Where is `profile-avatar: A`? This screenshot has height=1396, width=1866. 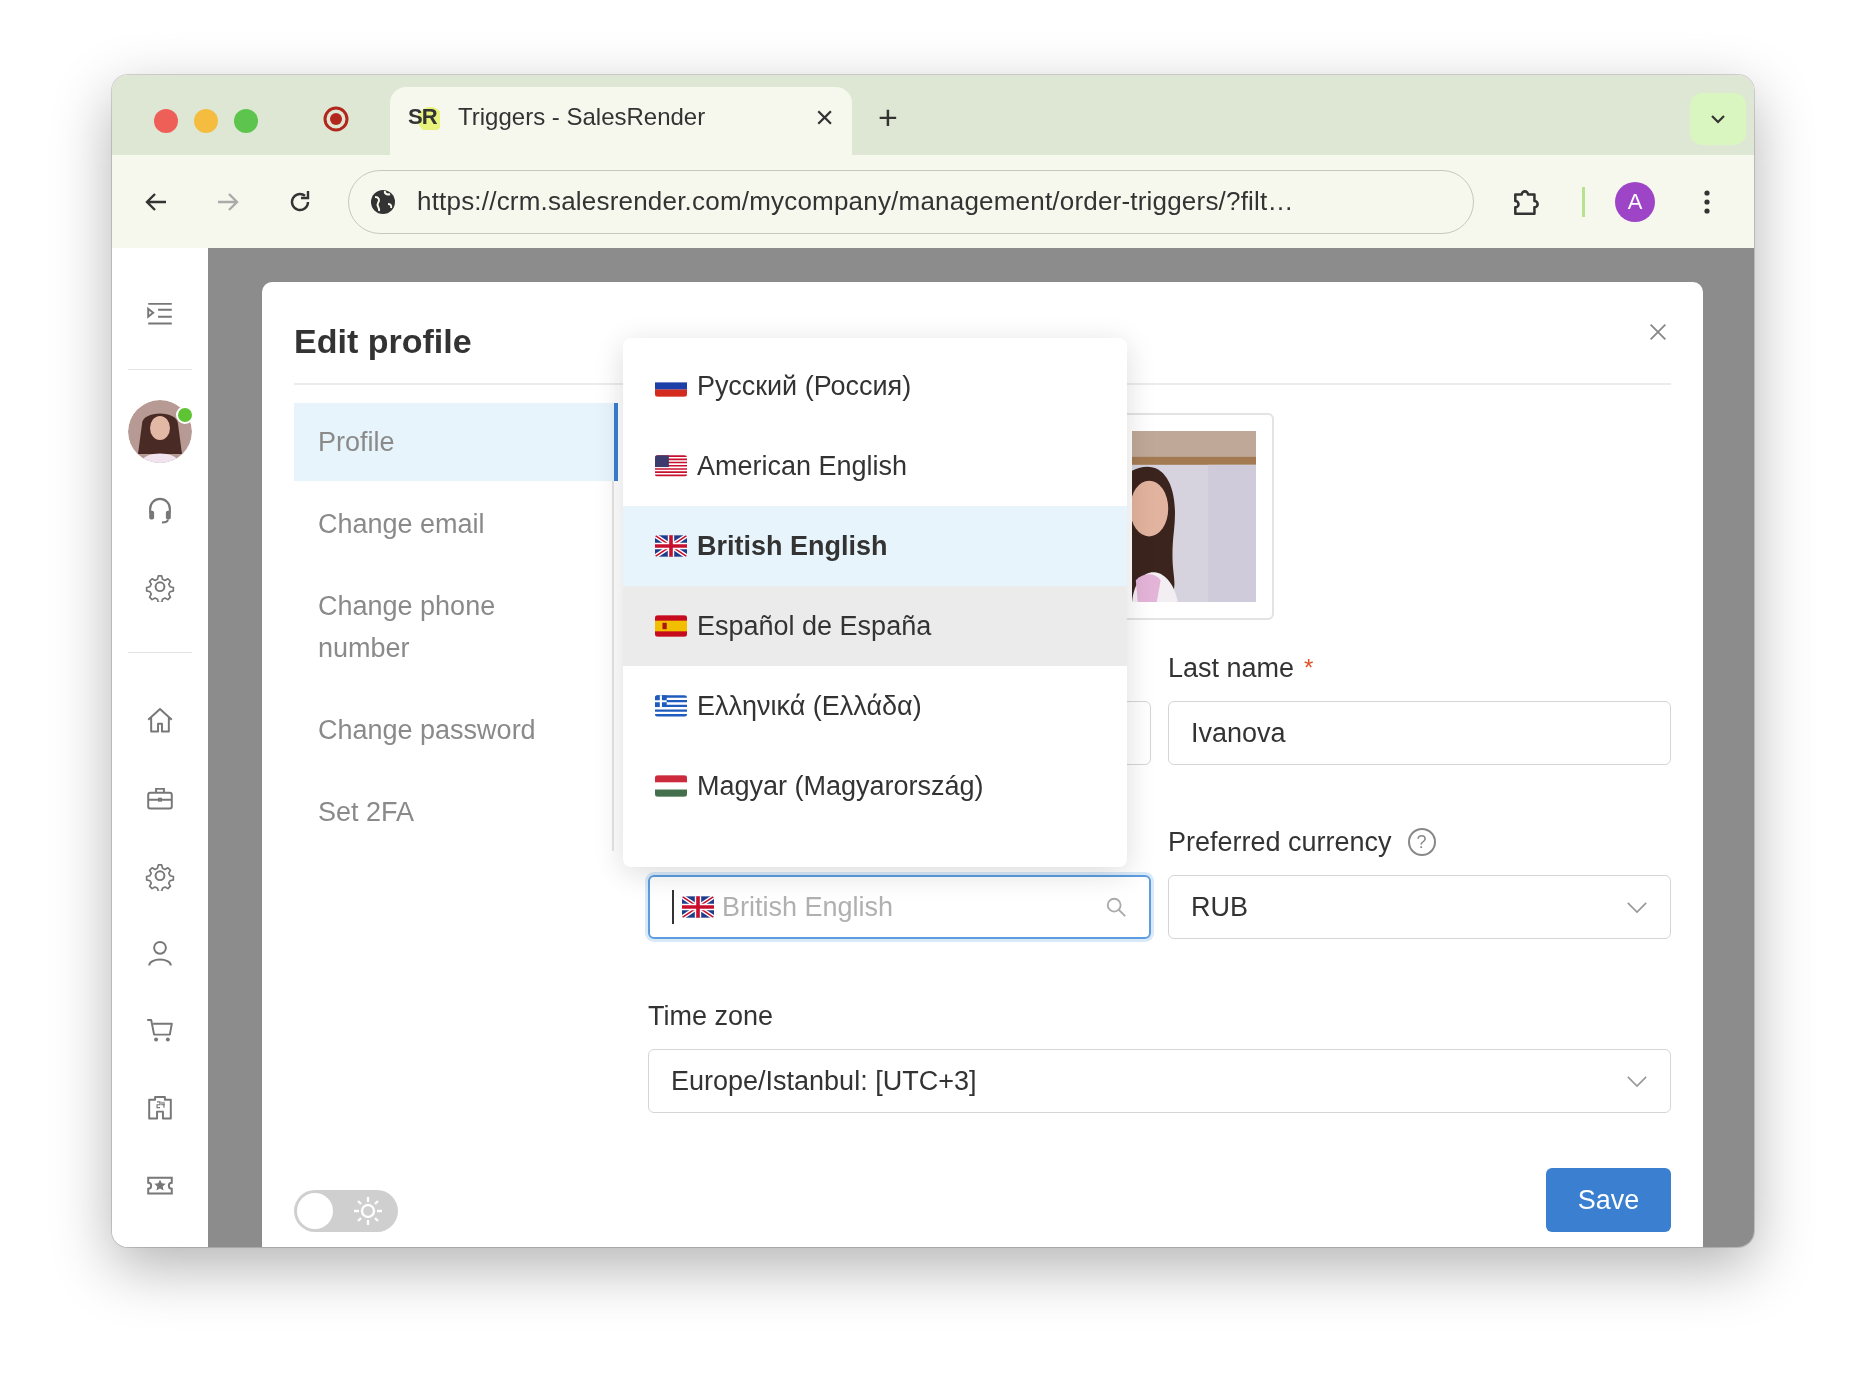
profile-avatar: A is located at coordinates (1635, 201).